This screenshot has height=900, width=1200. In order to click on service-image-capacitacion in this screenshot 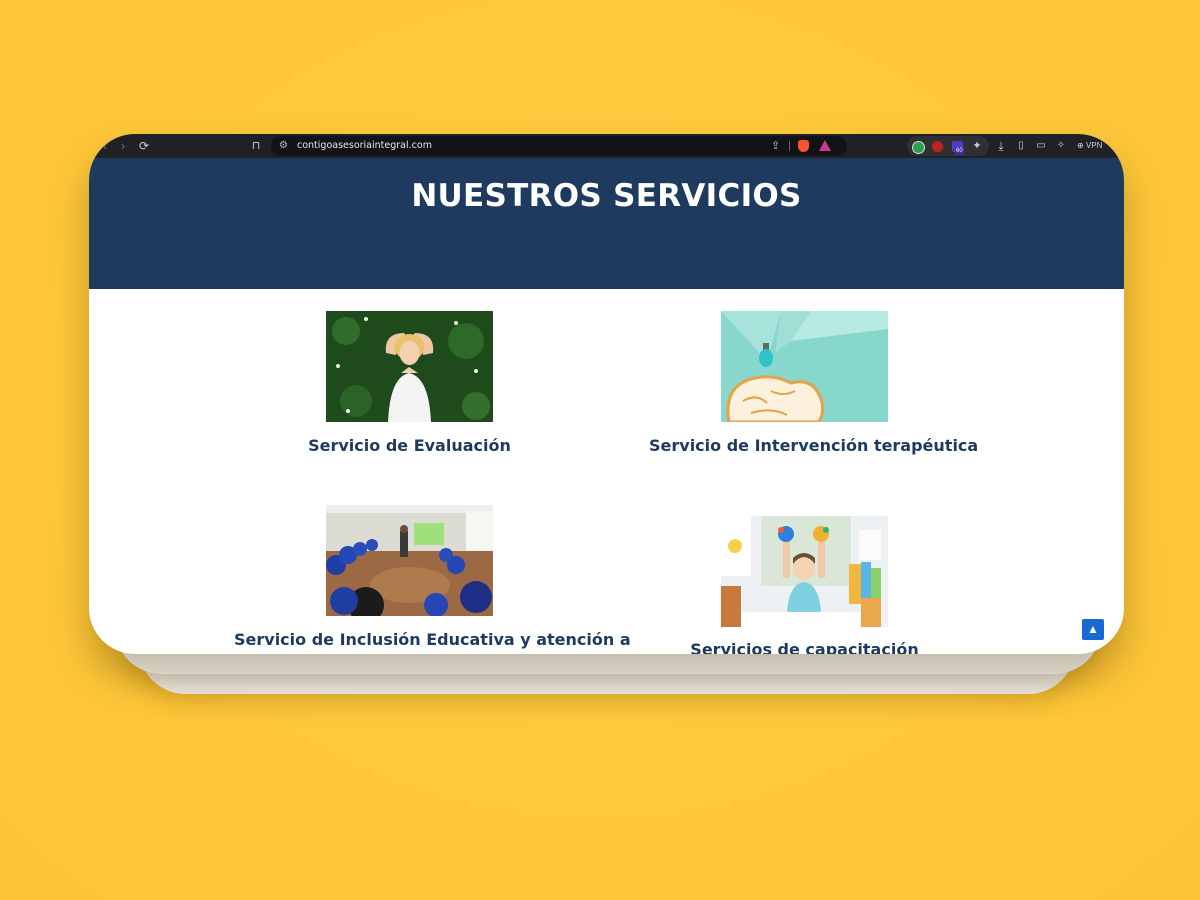, I will do `click(804, 571)`.